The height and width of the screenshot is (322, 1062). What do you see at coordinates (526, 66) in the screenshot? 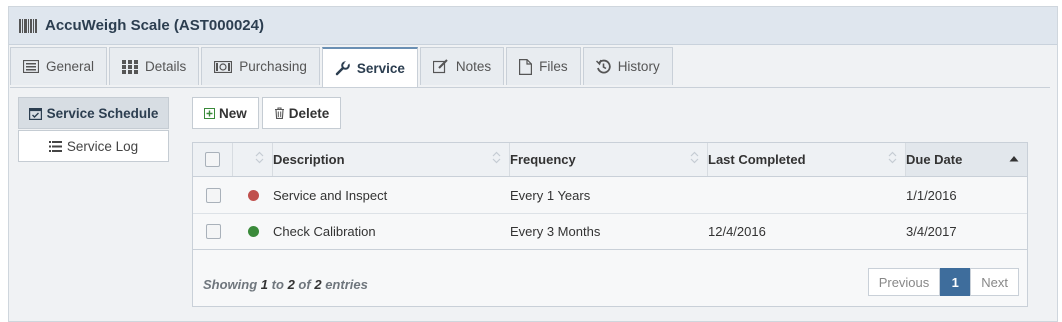
I see `file-icon` at bounding box center [526, 66].